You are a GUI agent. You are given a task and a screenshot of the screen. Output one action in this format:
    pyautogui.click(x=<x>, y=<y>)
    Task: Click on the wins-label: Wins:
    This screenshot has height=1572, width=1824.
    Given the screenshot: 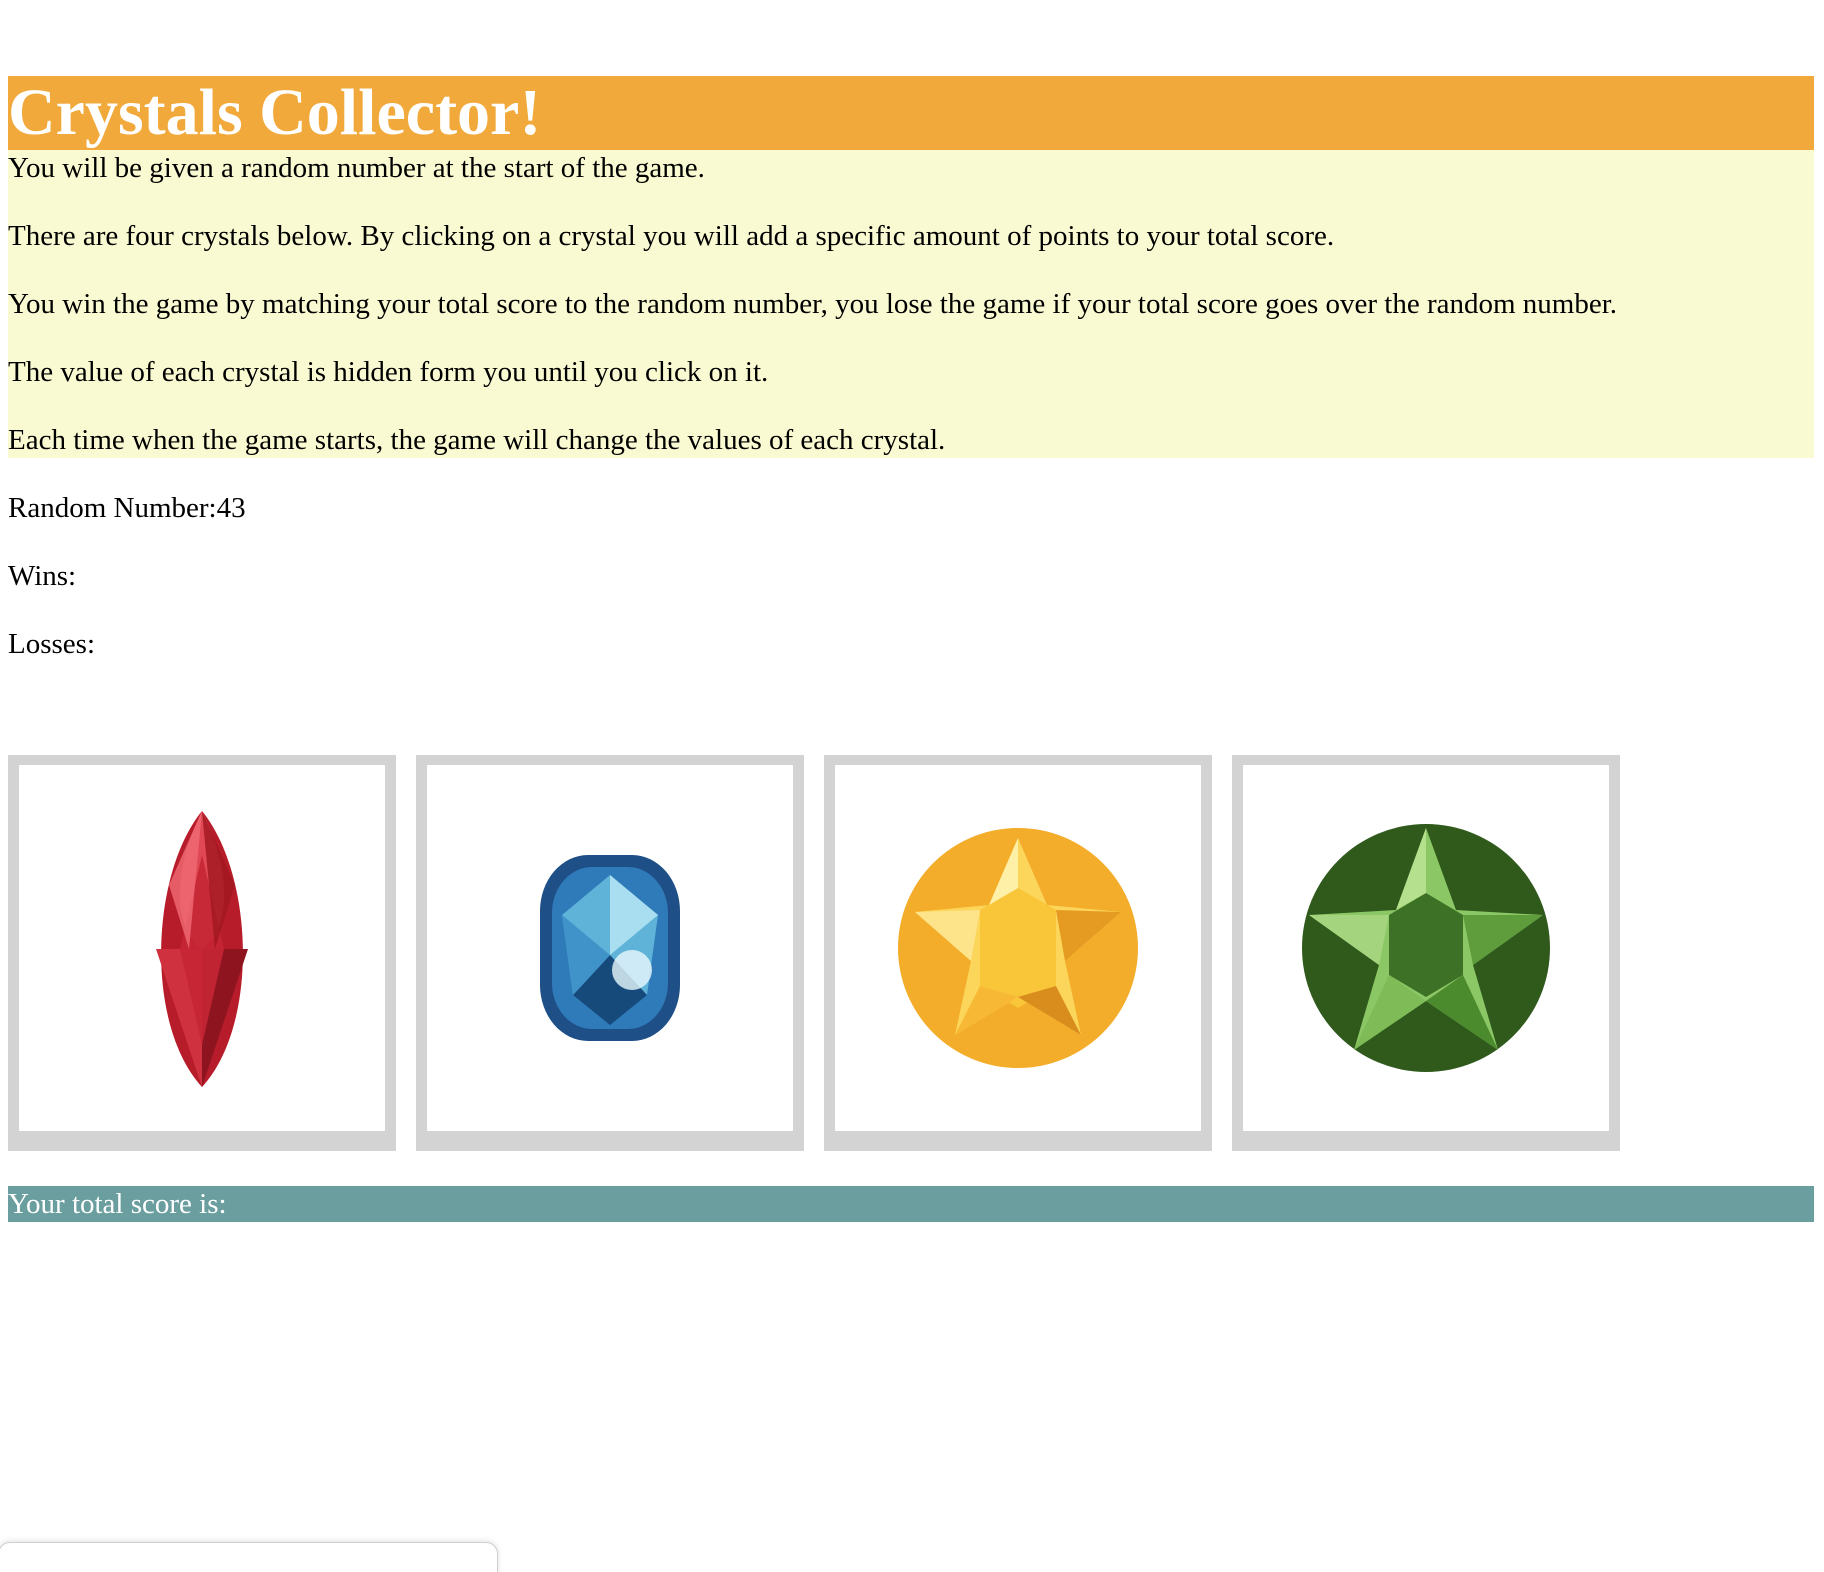 What is the action you would take?
    pyautogui.click(x=42, y=576)
    